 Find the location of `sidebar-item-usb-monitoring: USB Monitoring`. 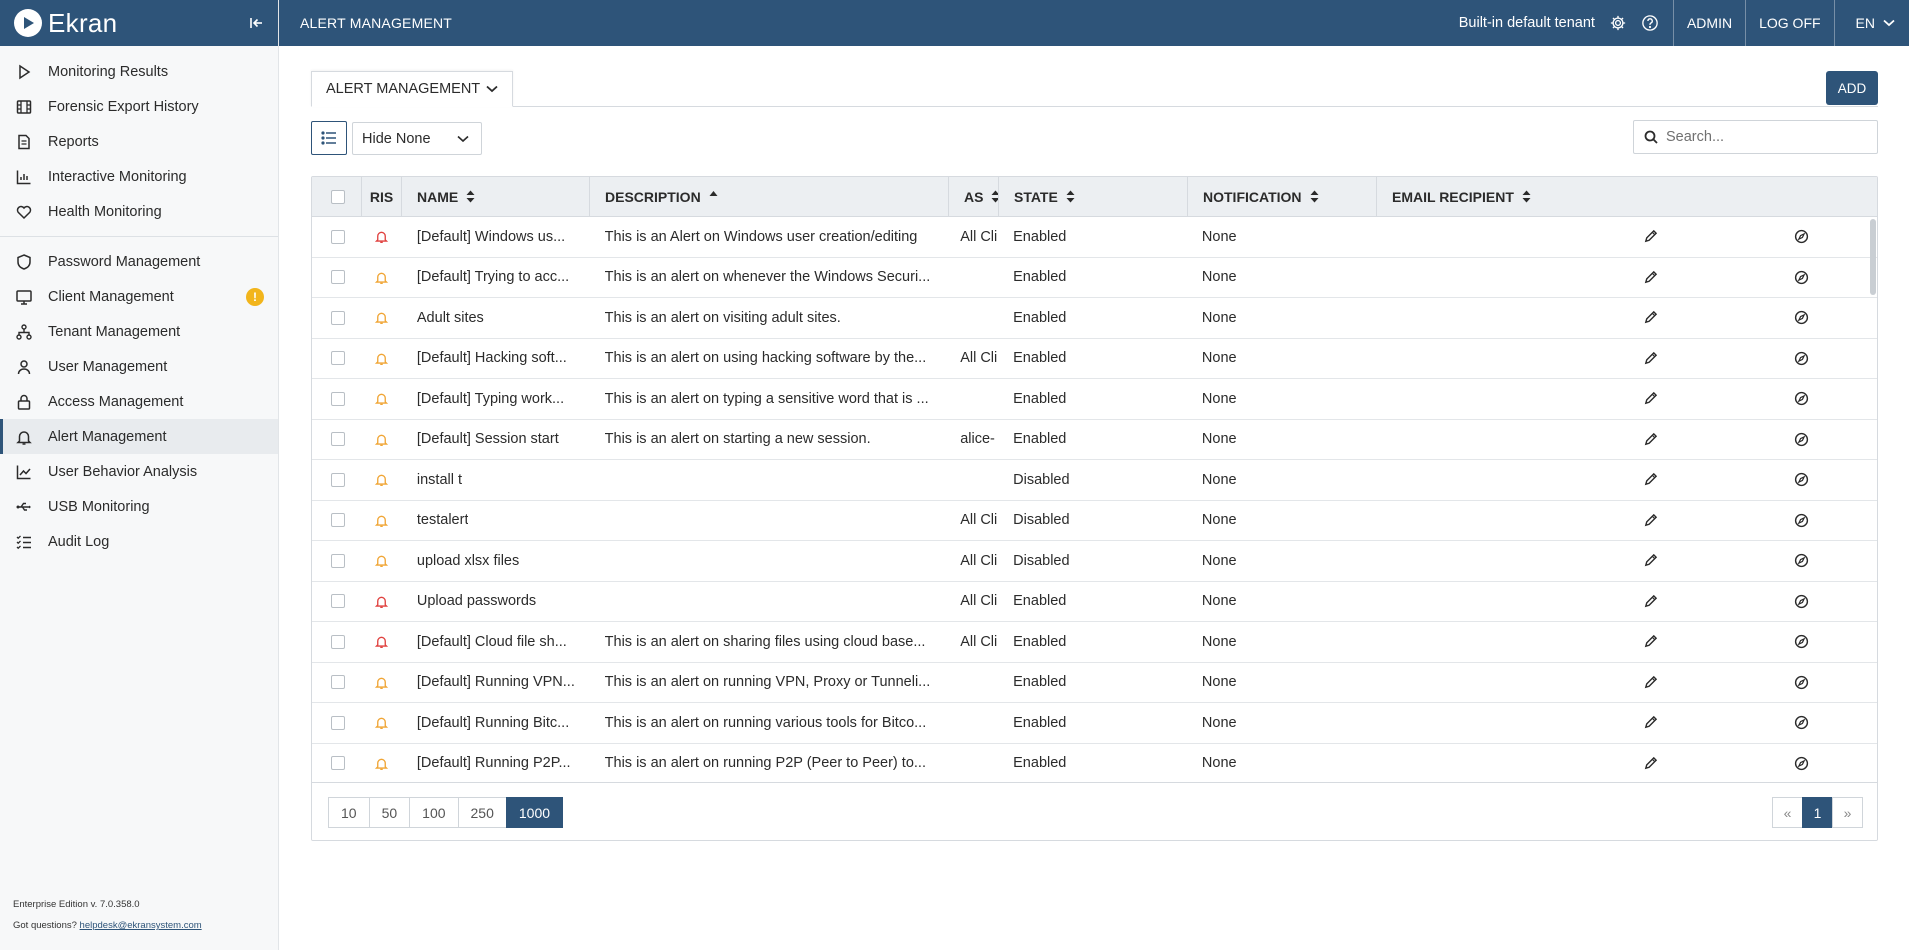

sidebar-item-usb-monitoring: USB Monitoring is located at coordinates (139, 506).